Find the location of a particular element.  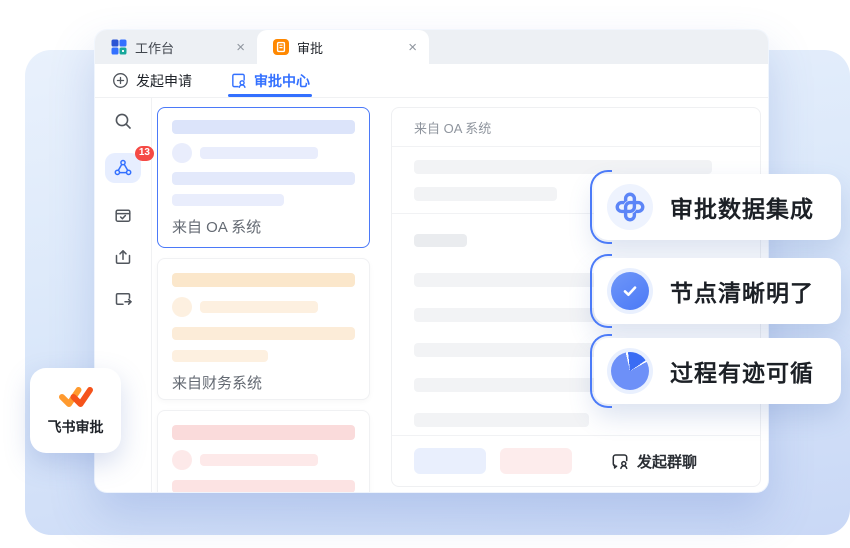

notification-count-badge: 13 is located at coordinates (144, 153).